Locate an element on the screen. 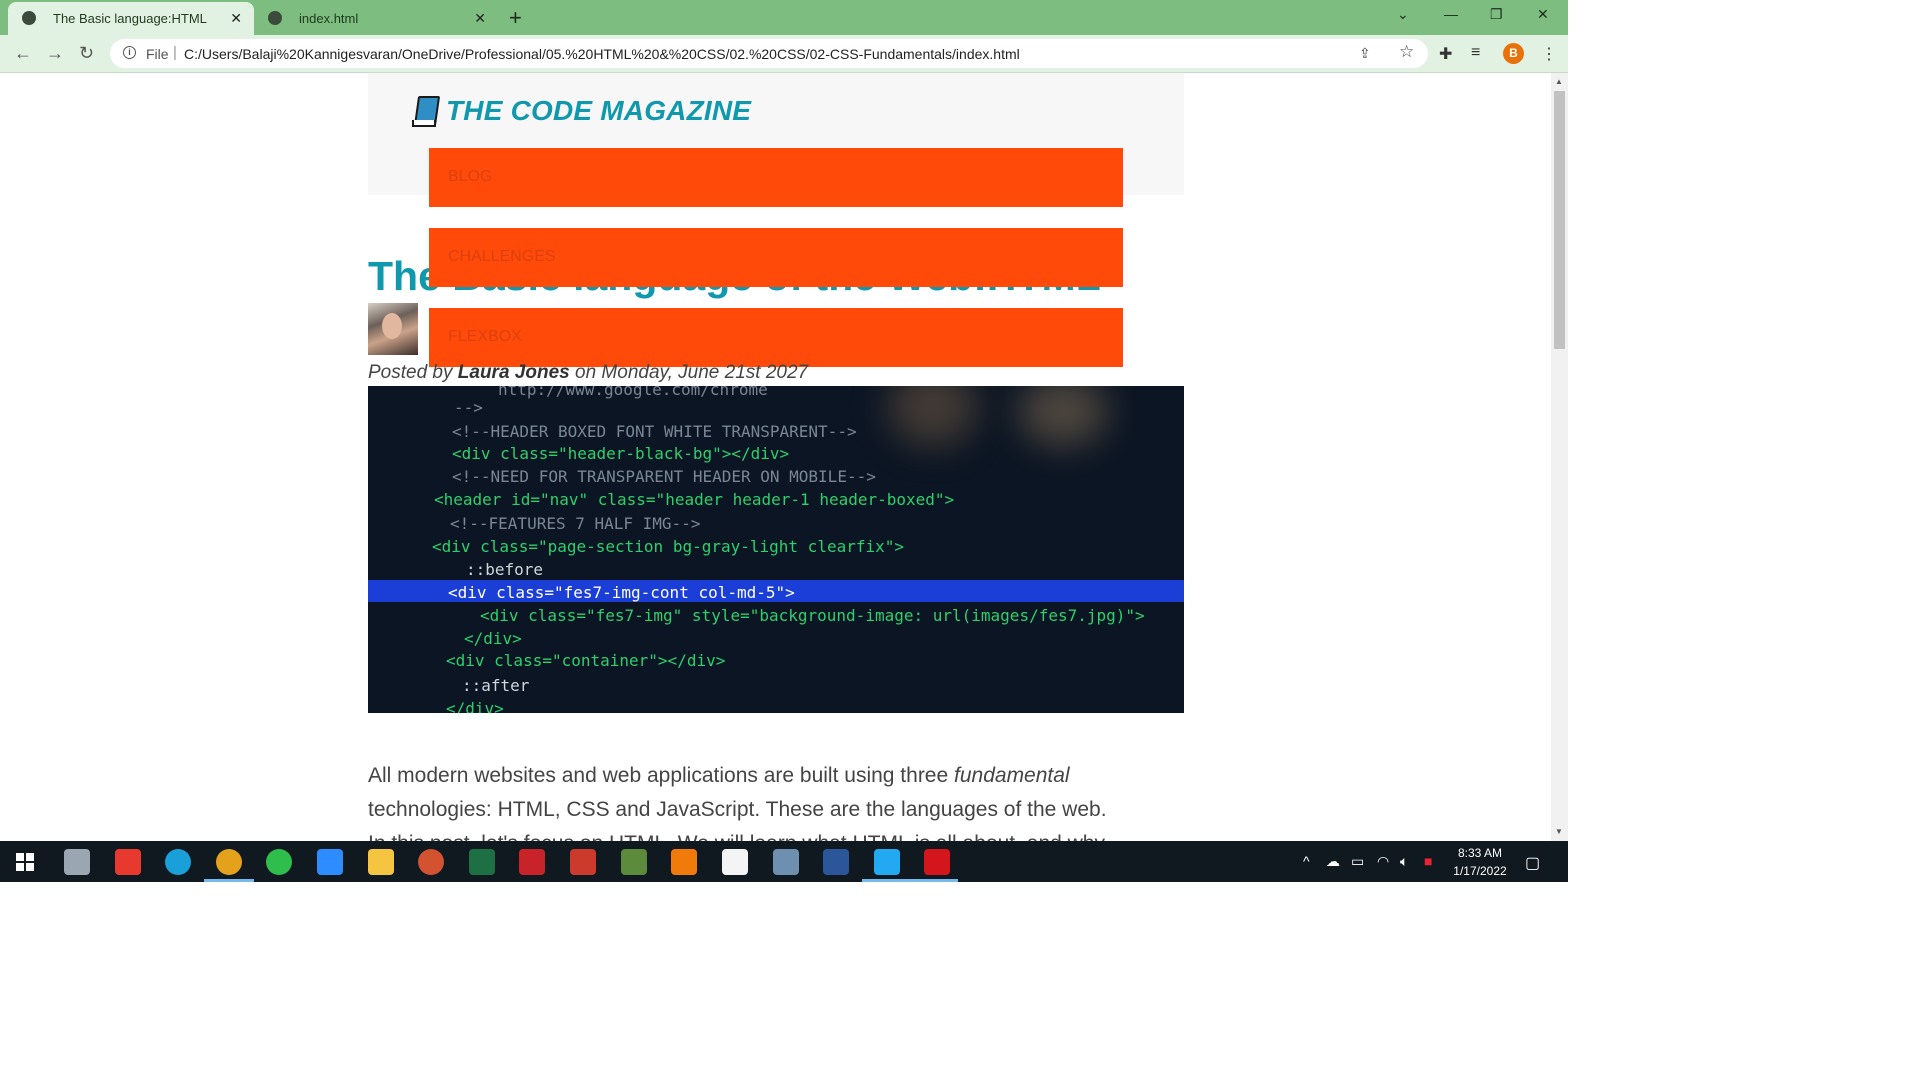 The width and height of the screenshot is (1920, 1080). volume-icon: 🔈︎ is located at coordinates (1404, 861).